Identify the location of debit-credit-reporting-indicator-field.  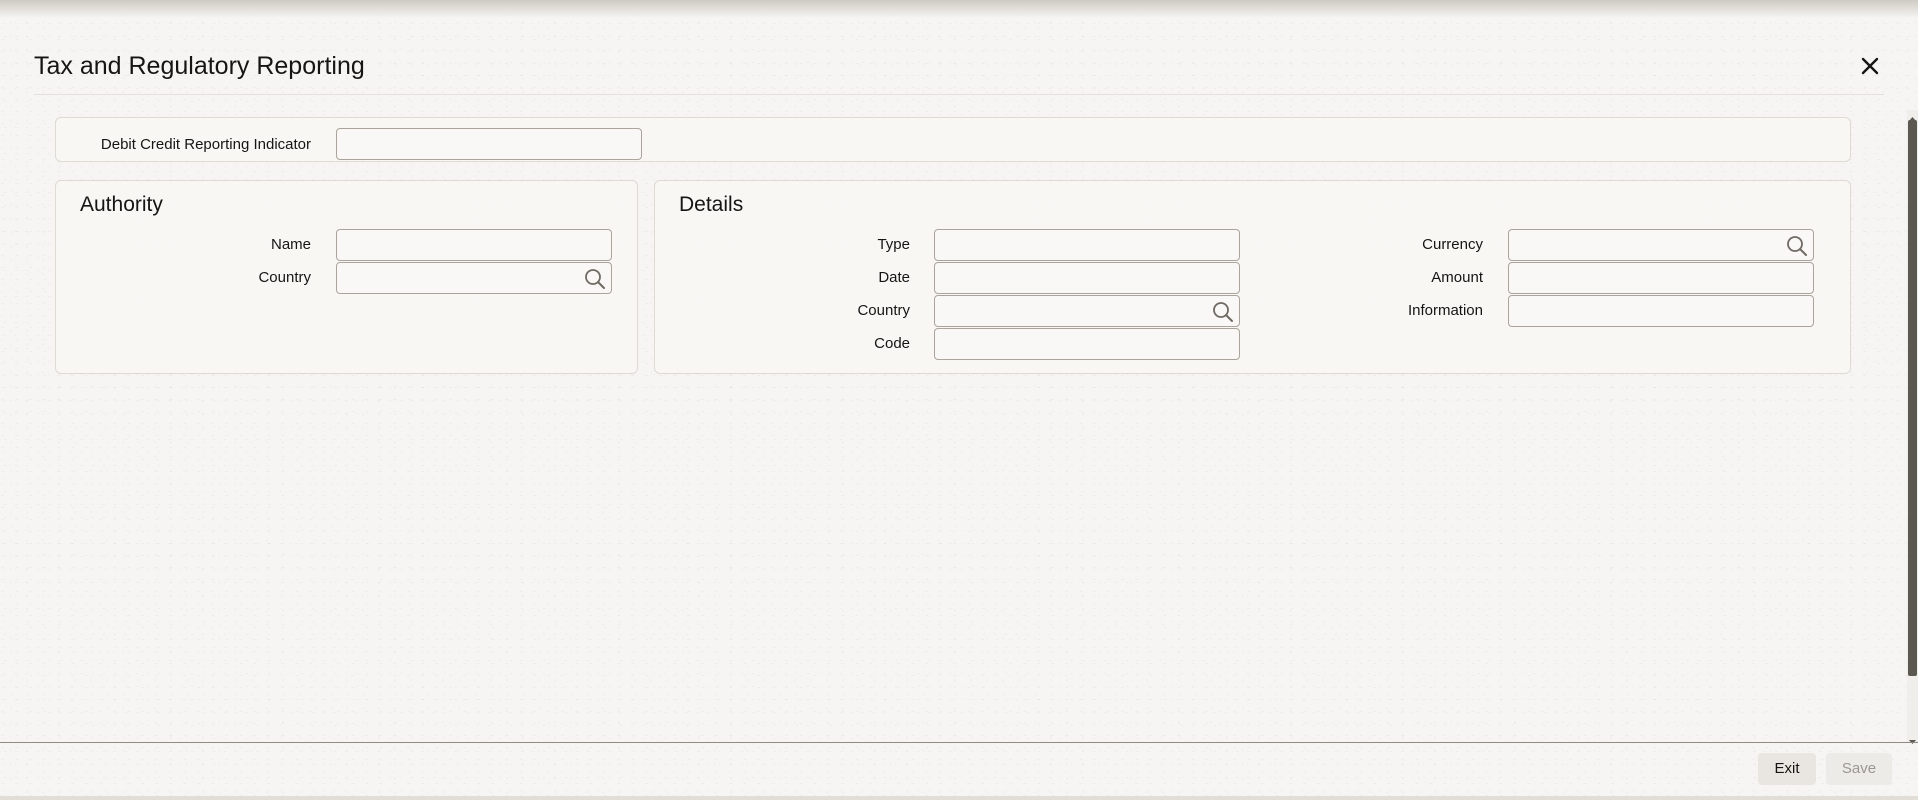
(489, 144).